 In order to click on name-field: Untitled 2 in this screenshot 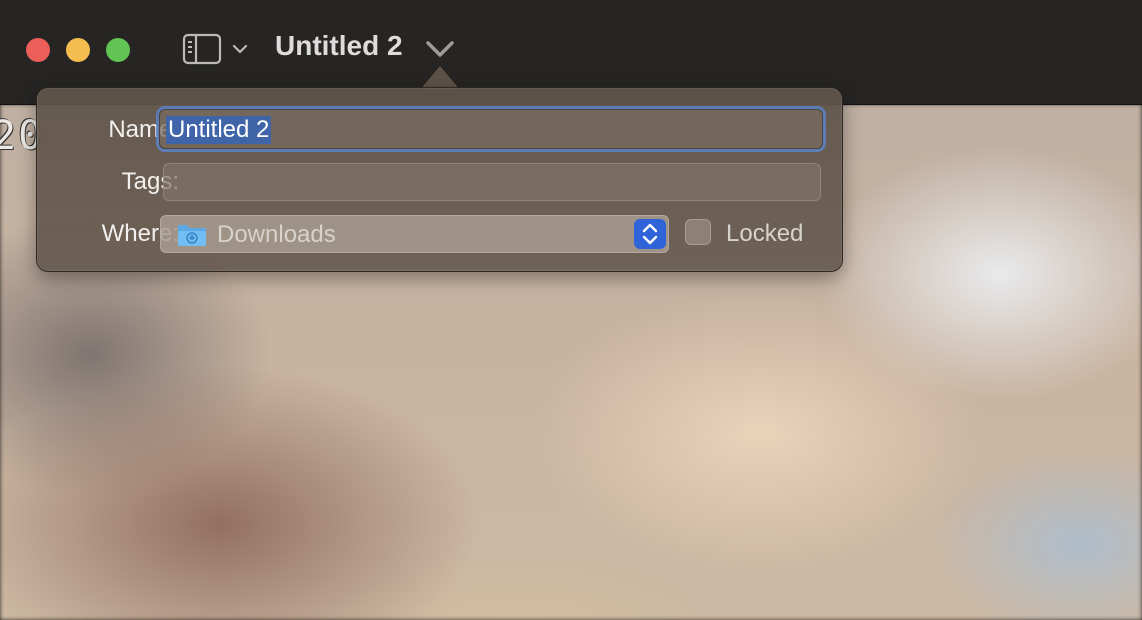, I will do `click(491, 129)`.